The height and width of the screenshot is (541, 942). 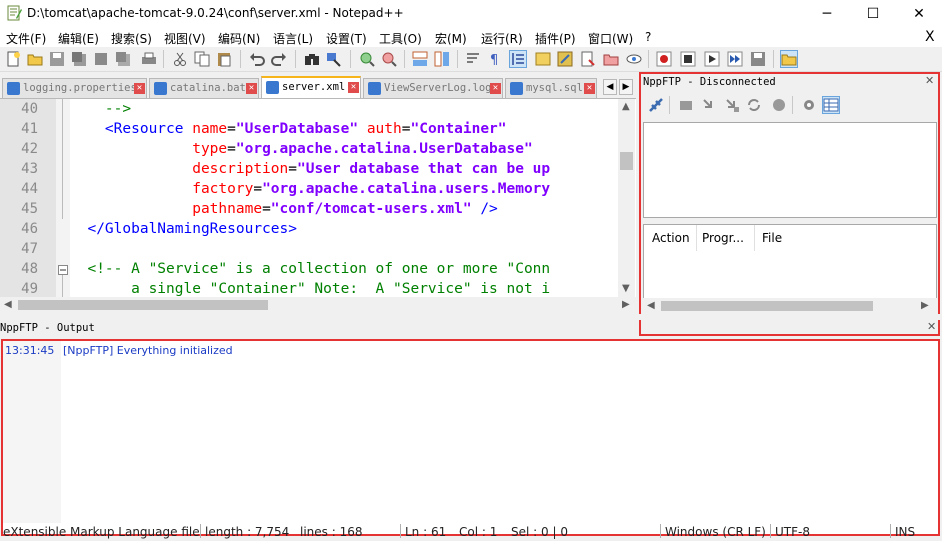 What do you see at coordinates (26, 38) in the screenshot?
I see `menu-file: 文件(F)` at bounding box center [26, 38].